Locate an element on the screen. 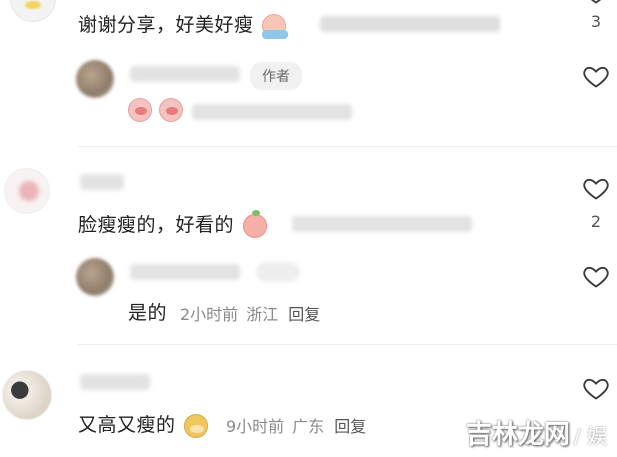  reply-location: 浙江 is located at coordinates (262, 314).